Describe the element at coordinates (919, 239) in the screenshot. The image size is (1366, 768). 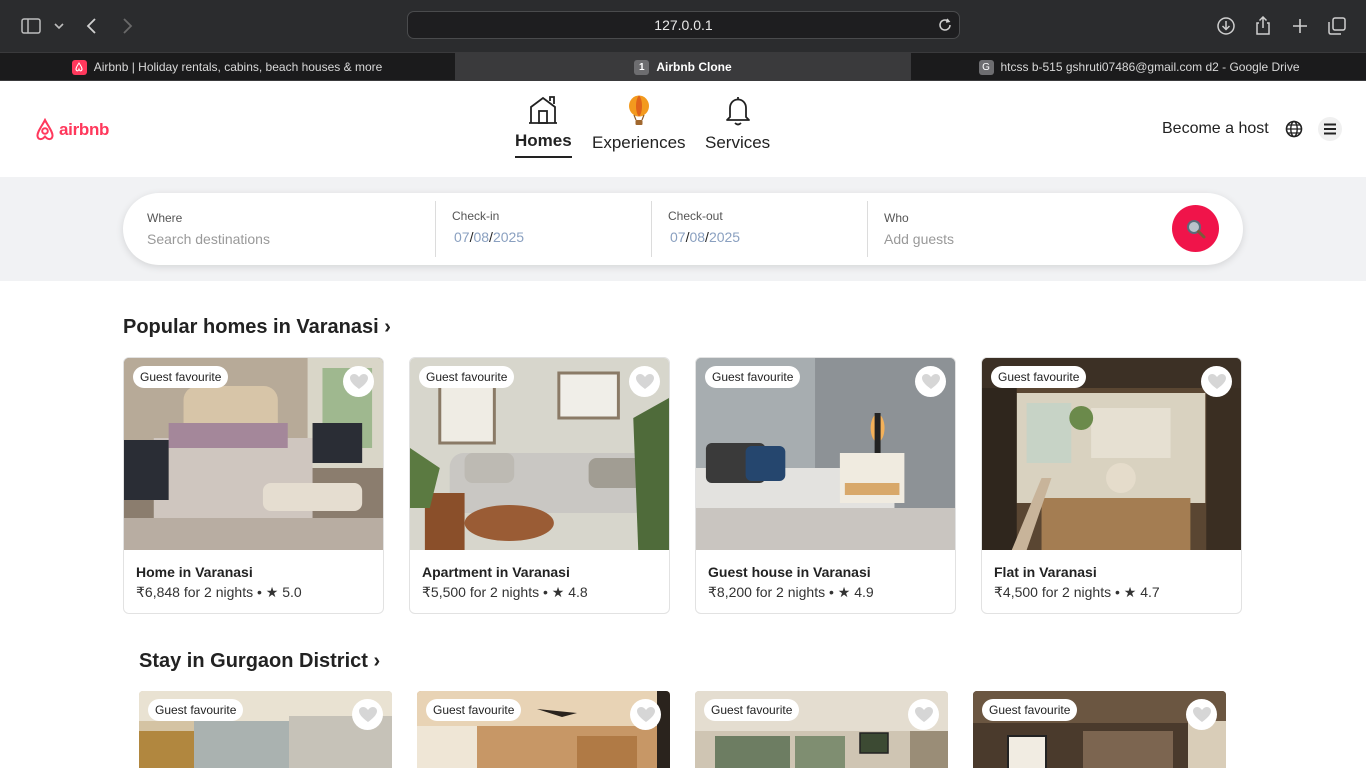
I see `guests-input: Add guests` at that location.